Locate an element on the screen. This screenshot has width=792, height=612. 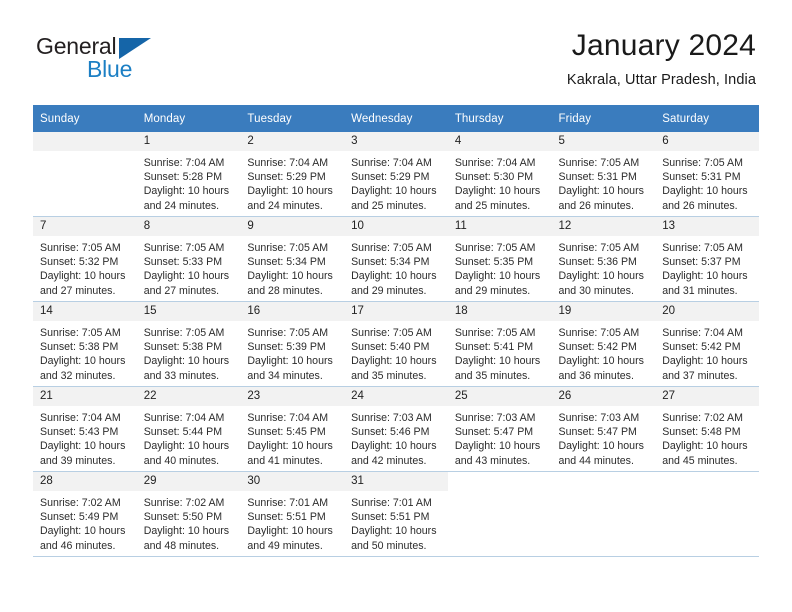
sun-info-daylight2: and 41 minutes. is located at coordinates (285, 460).